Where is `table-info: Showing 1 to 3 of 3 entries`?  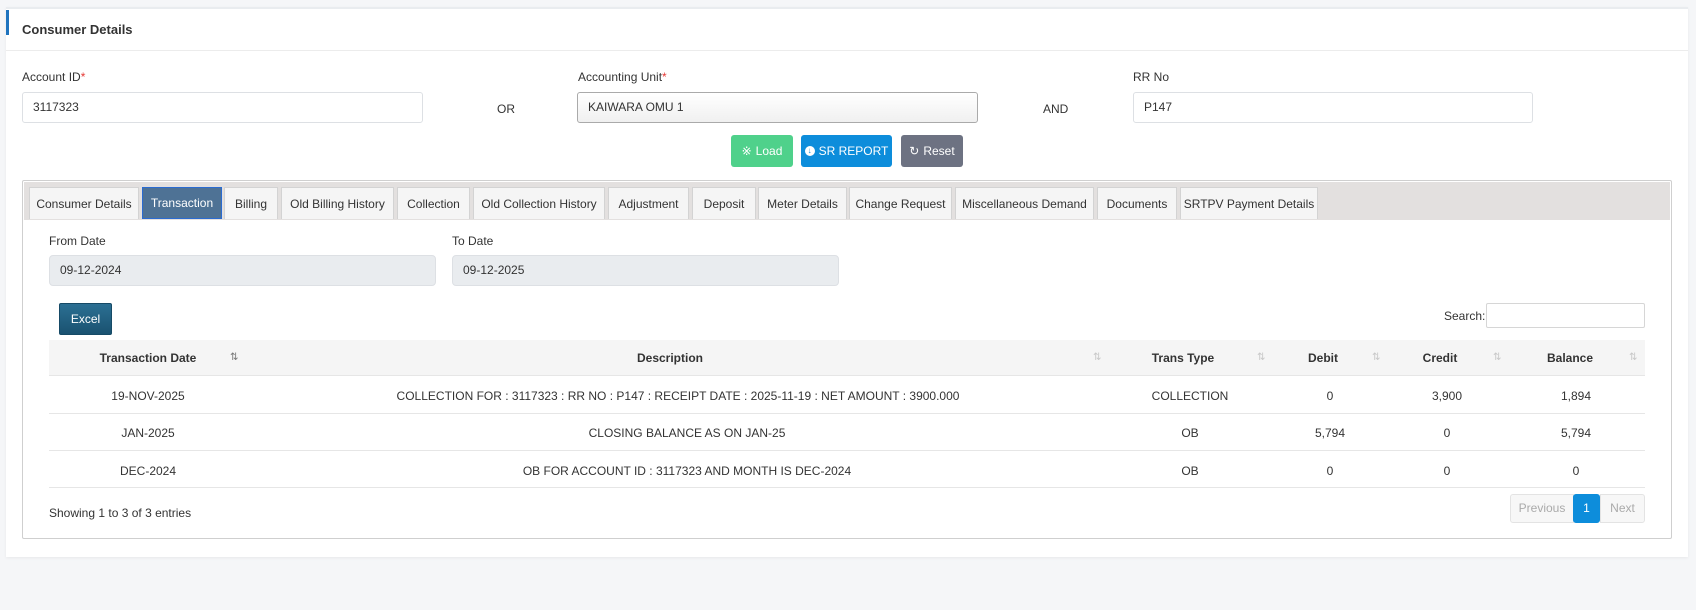 table-info: Showing 1 to 3 of 3 entries is located at coordinates (120, 513).